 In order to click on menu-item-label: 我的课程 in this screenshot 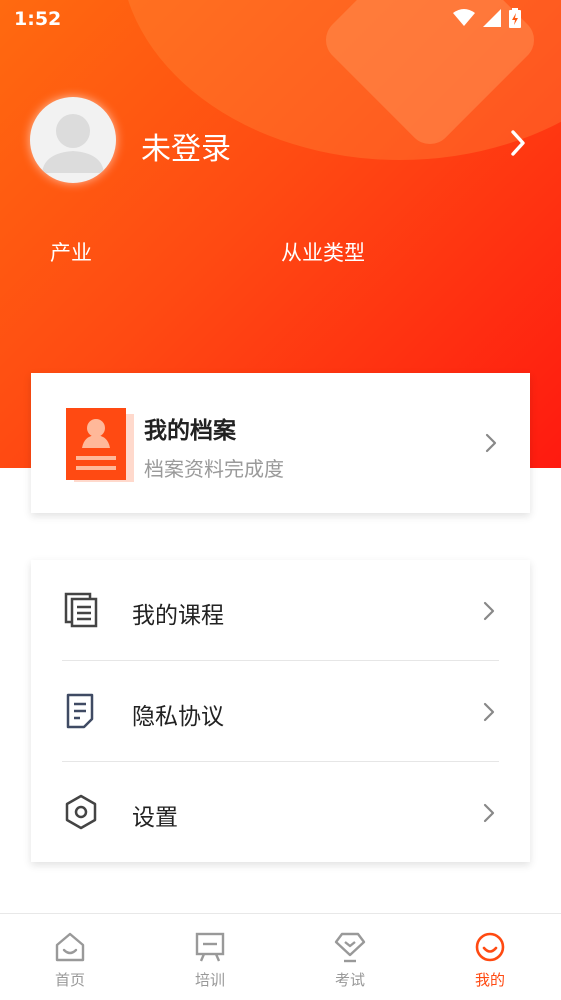, I will do `click(178, 616)`.